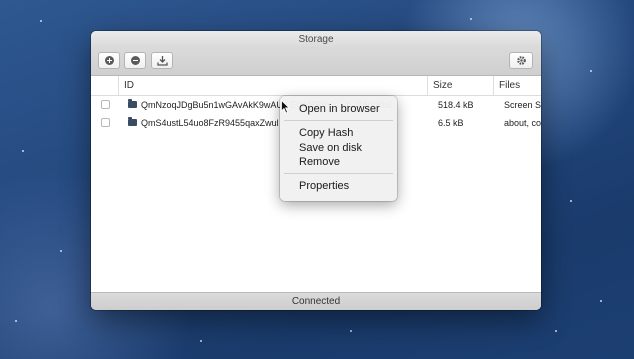 This screenshot has width=634, height=359. I want to click on column-header-id: ID, so click(272, 85).